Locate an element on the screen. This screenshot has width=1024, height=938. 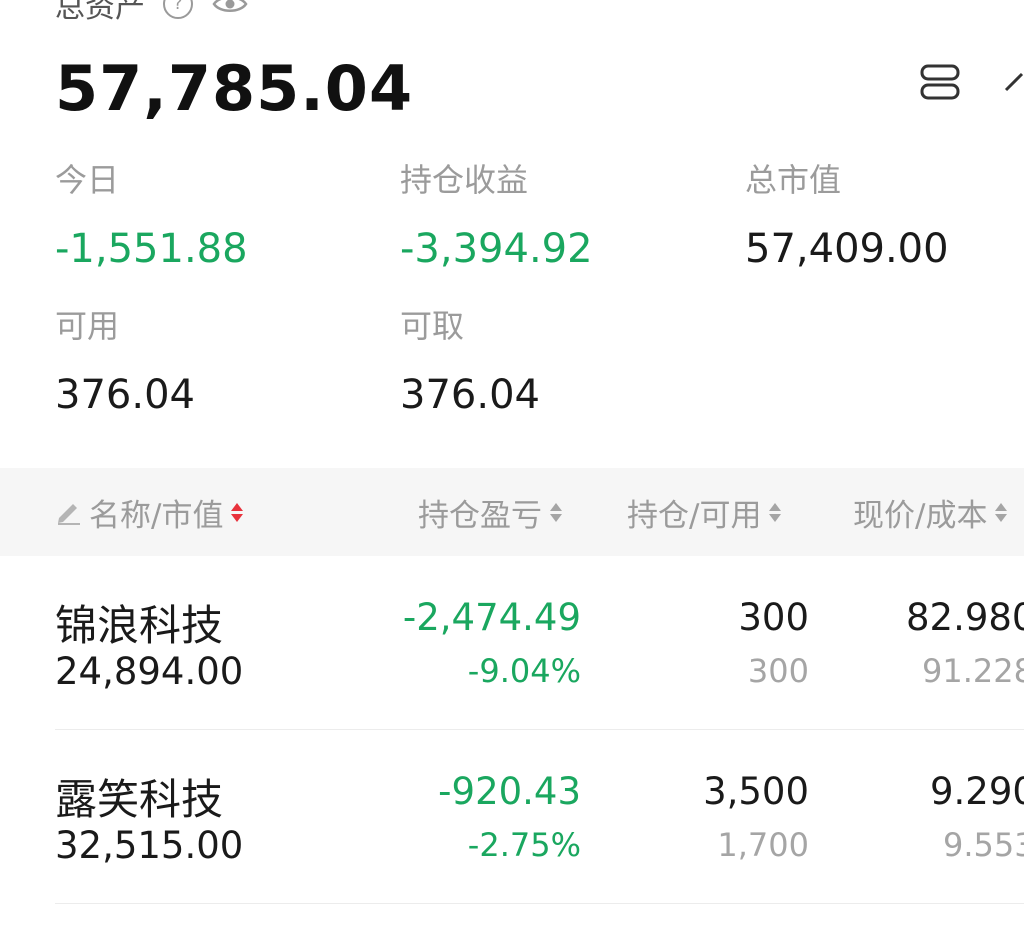
market-value-block: 总市值 57,409.00 is located at coordinates (847, 217).